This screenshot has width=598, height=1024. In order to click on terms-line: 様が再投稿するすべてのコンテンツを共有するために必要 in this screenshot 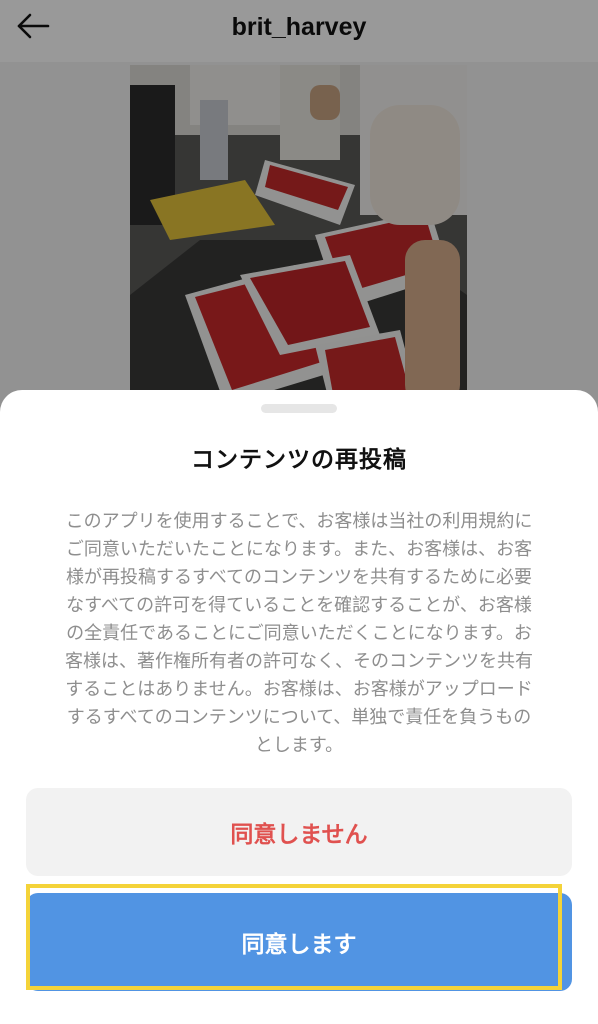, I will do `click(299, 577)`.